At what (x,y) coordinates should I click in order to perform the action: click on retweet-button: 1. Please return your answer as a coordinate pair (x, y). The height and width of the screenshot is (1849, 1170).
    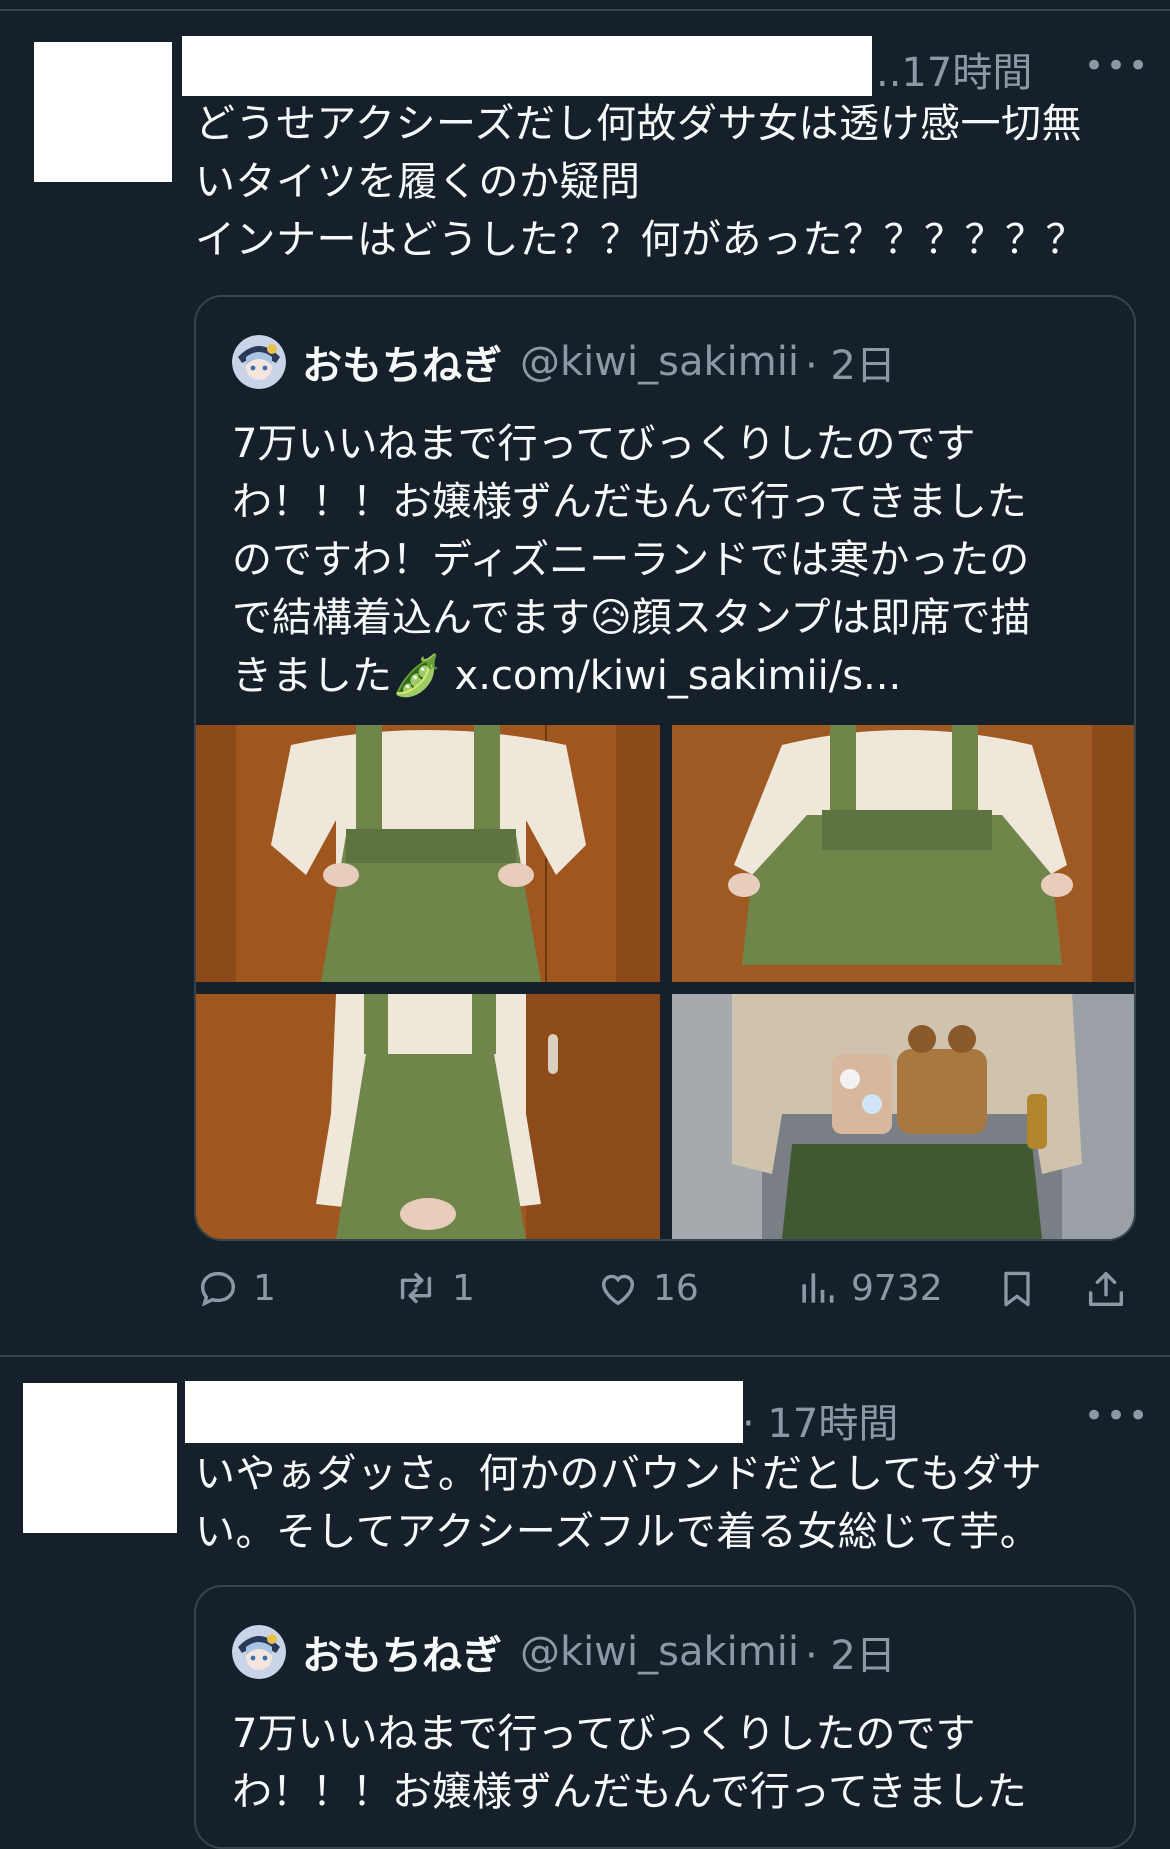
    Looking at the image, I should click on (433, 1288).